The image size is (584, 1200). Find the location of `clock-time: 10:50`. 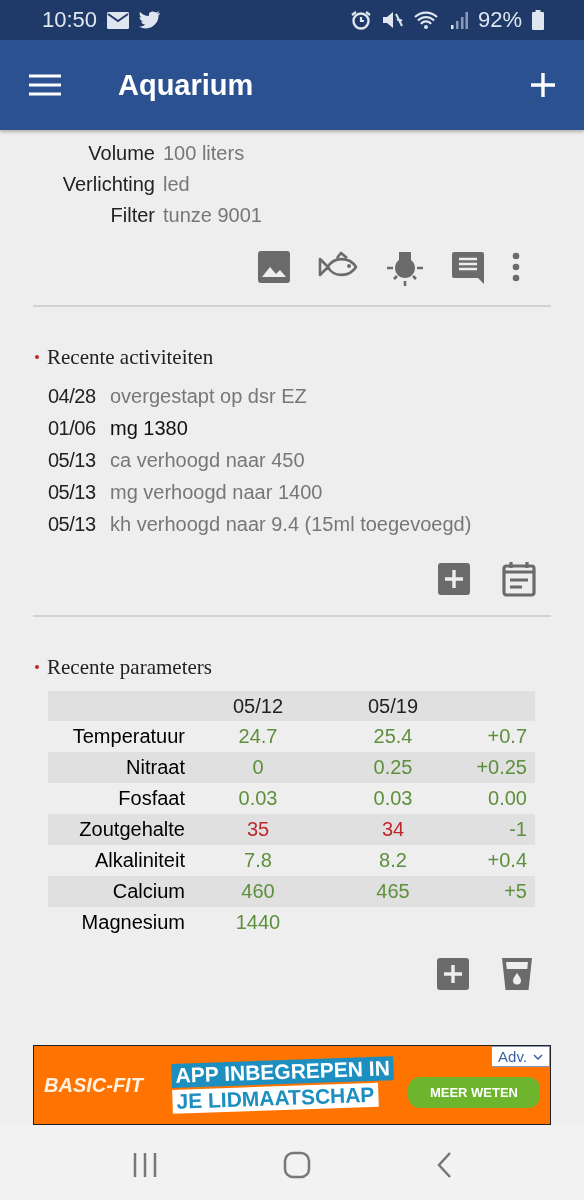

clock-time: 10:50 is located at coordinates (70, 20).